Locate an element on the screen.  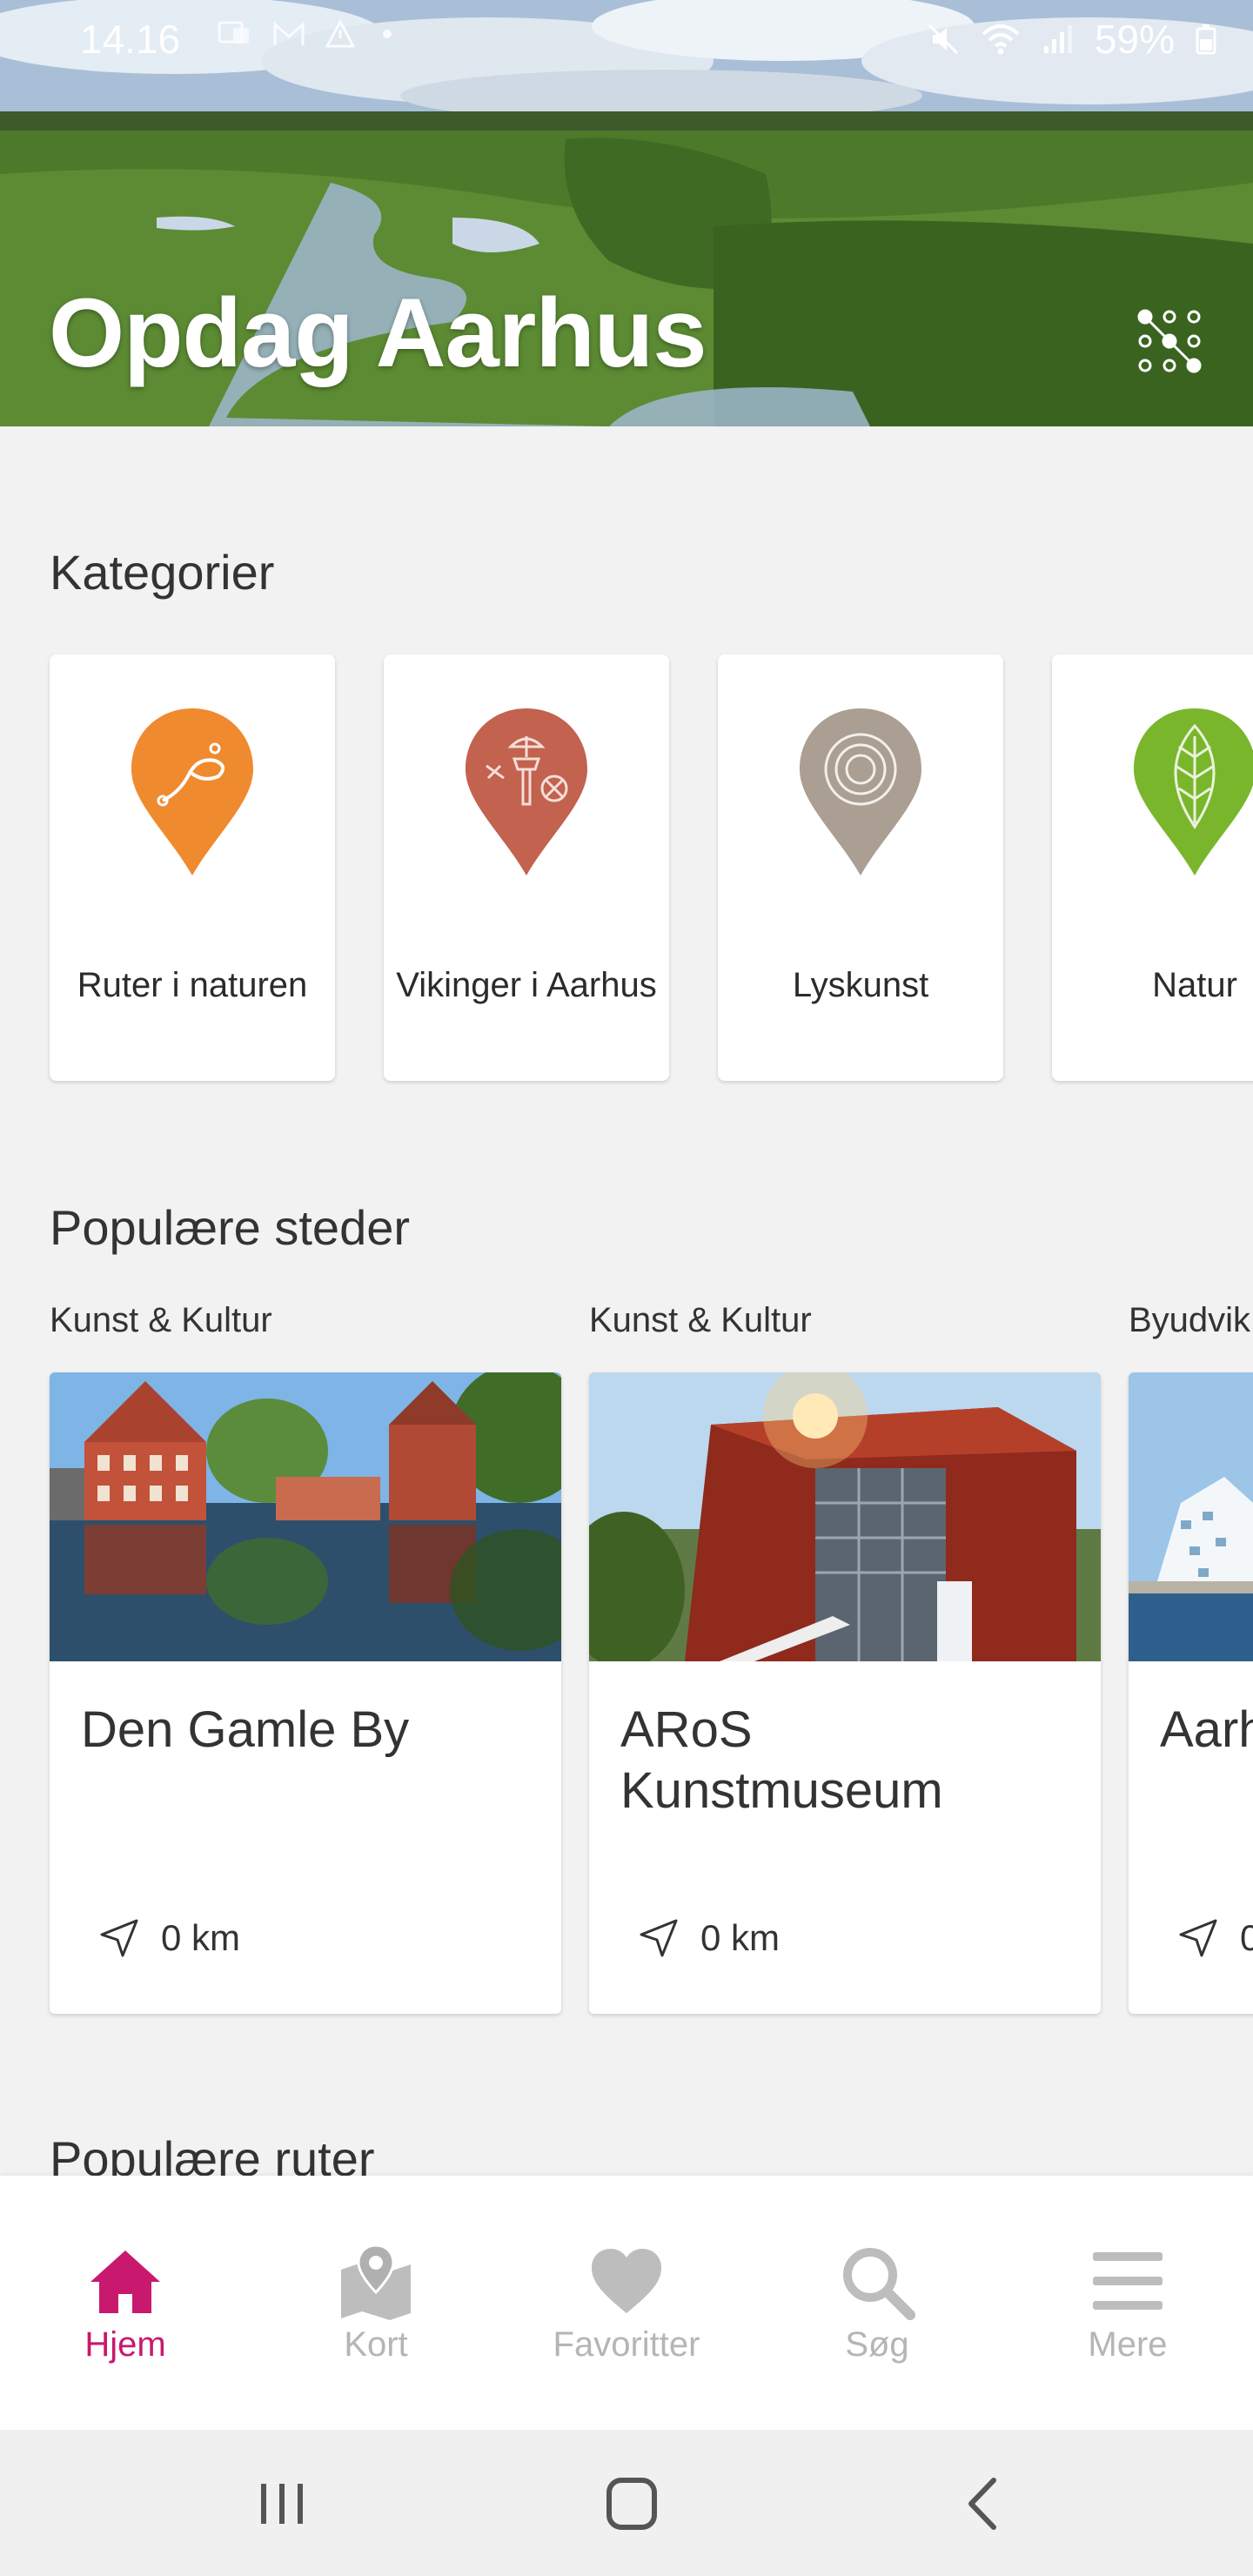
map-pin-icon is located at coordinates (376, 2282).